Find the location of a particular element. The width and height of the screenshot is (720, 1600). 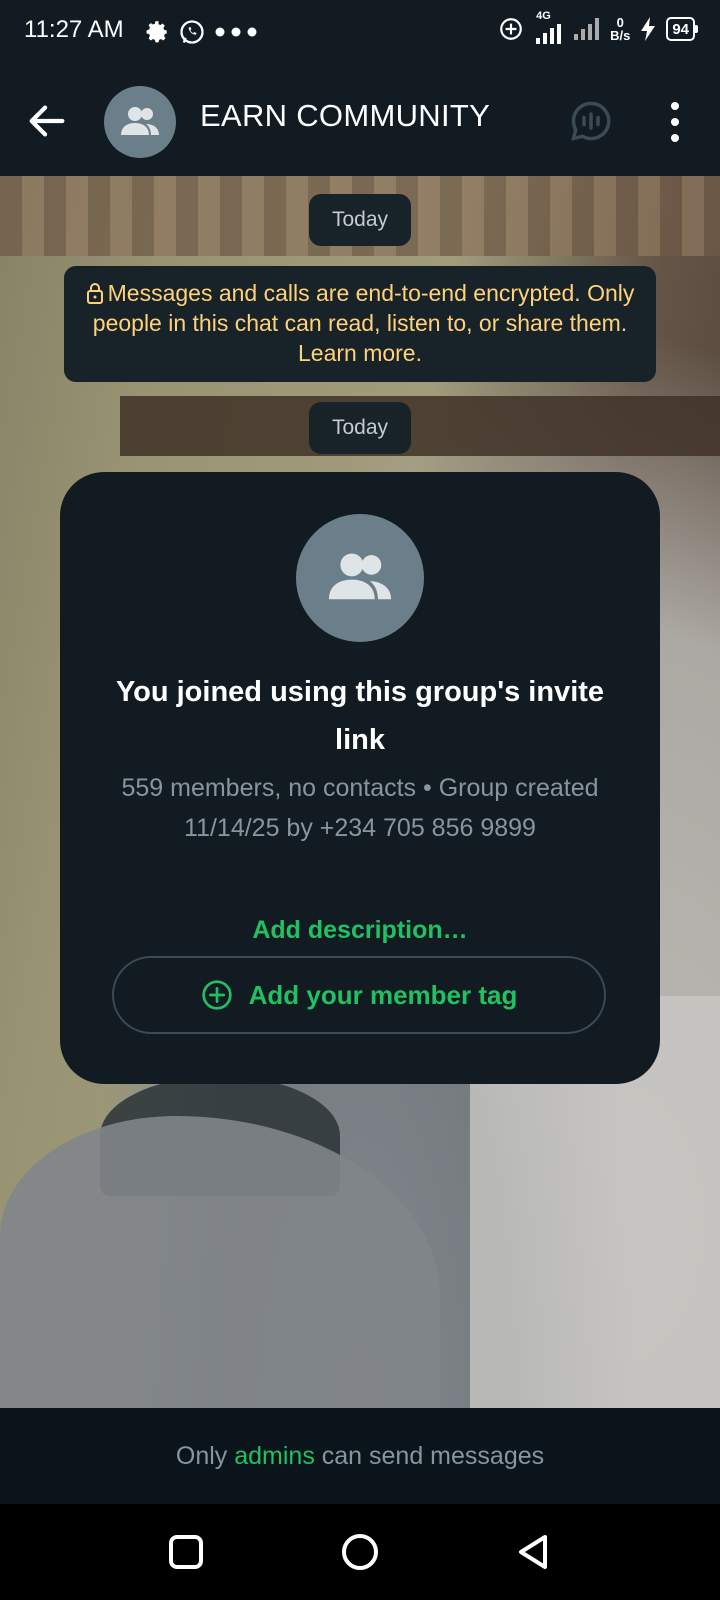

battery-level: 94 is located at coordinates (680, 29).